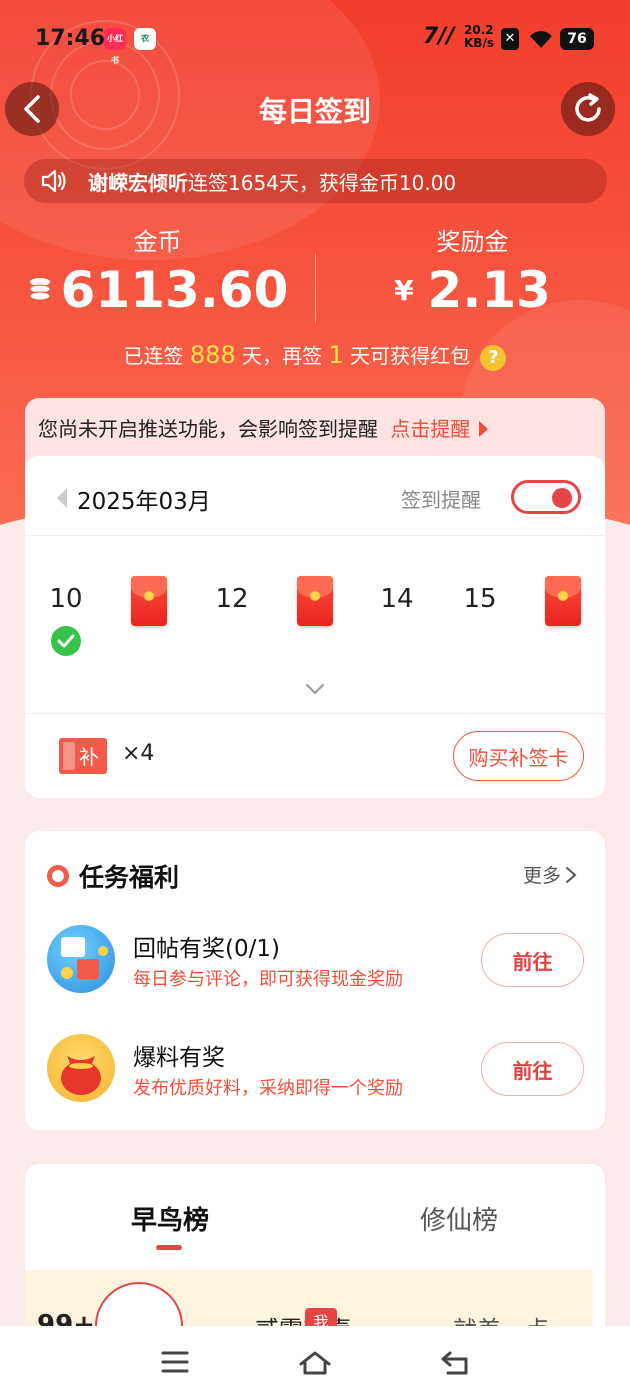 The height and width of the screenshot is (1400, 630). I want to click on battery-icon: 76, so click(577, 39).